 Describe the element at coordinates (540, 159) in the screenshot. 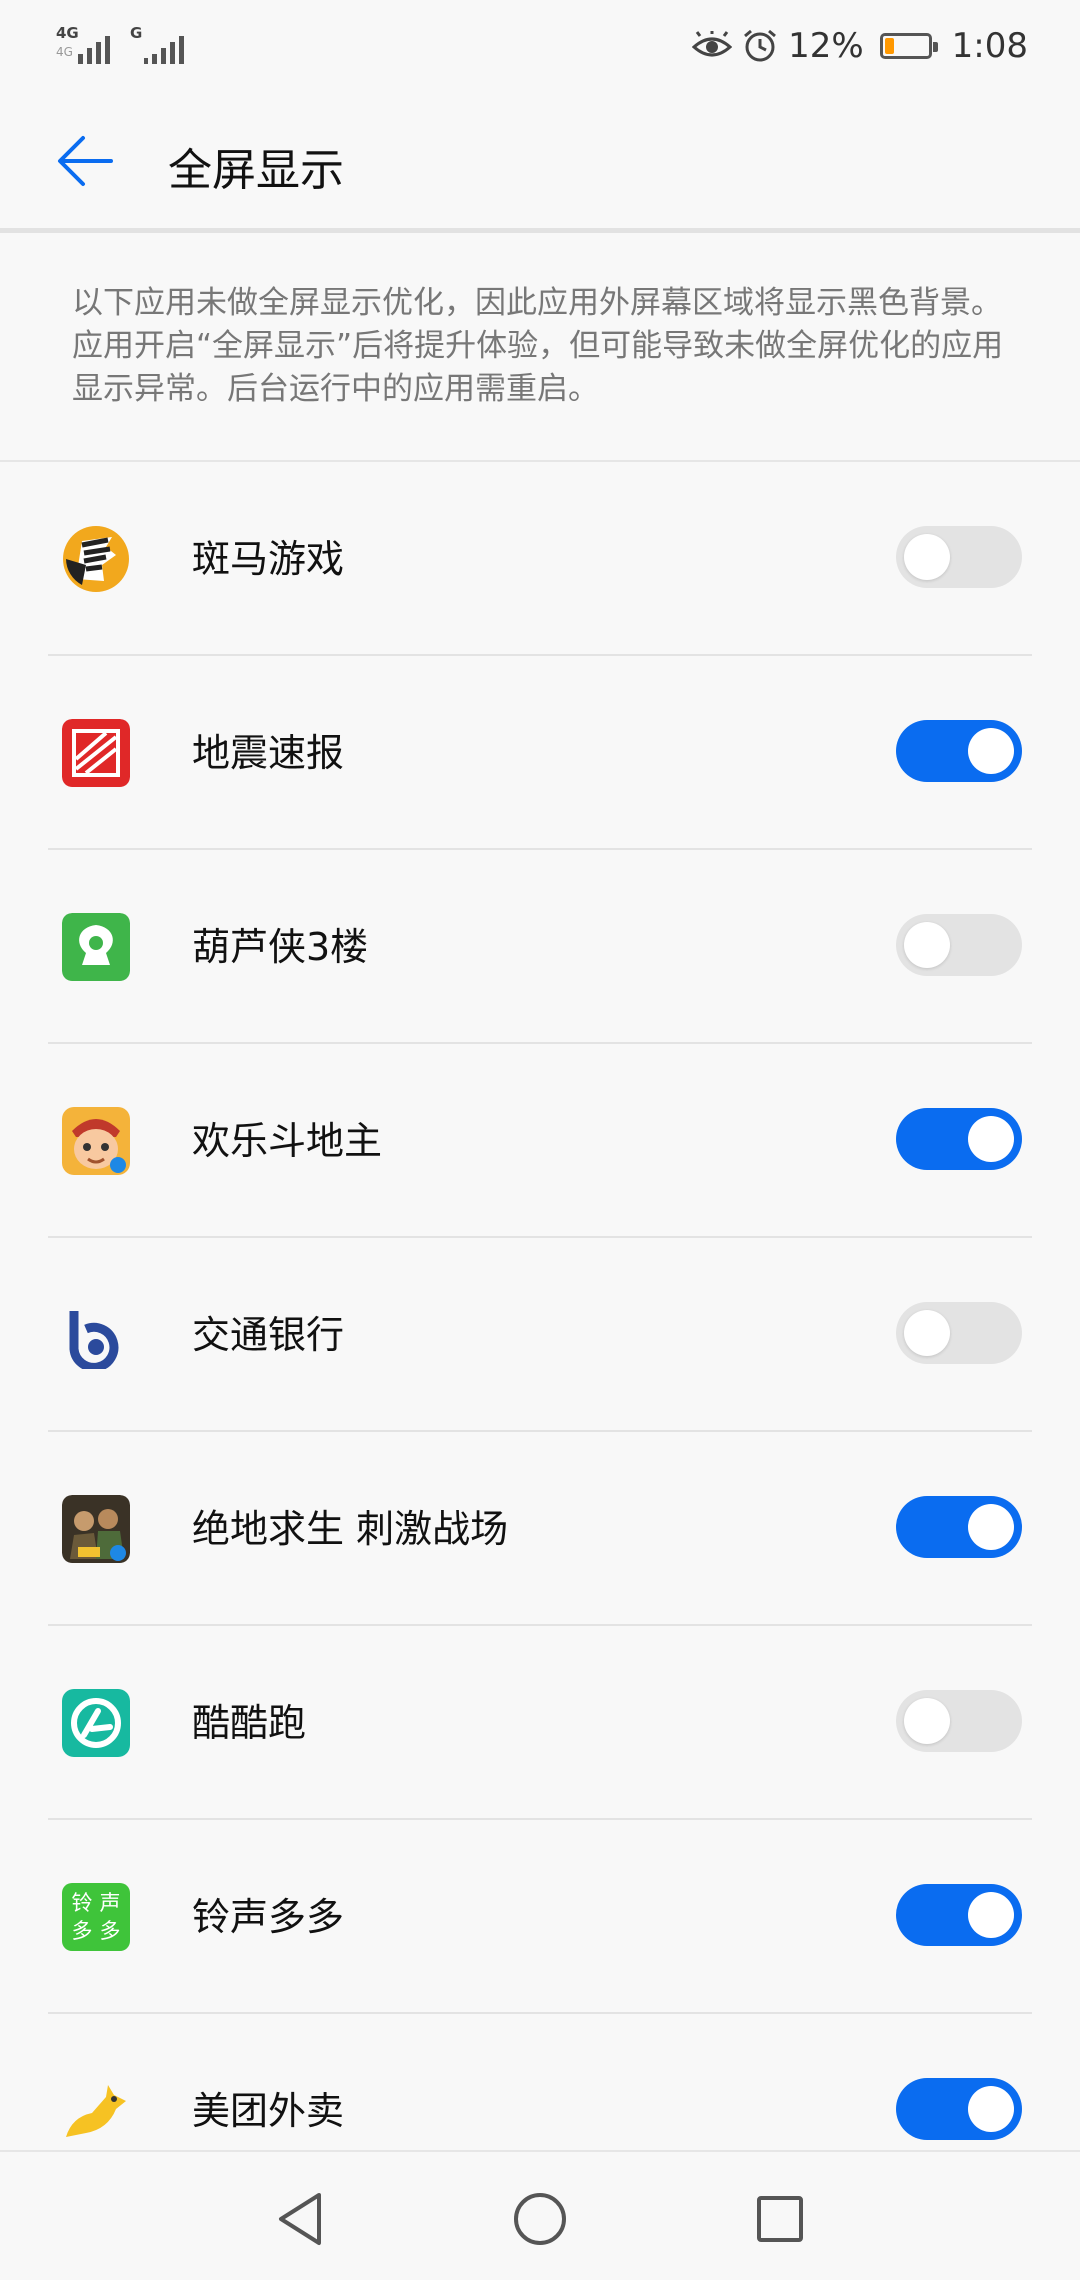

I see `app-bar: 全屏显示` at that location.